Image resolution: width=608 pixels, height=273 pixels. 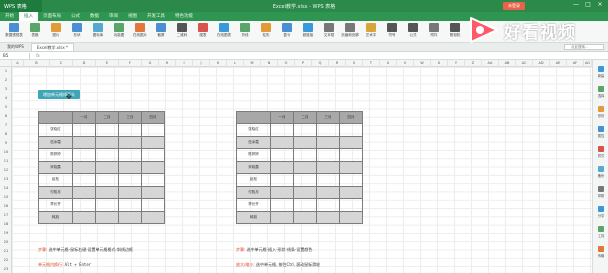 What do you see at coordinates (405, 63) in the screenshot?
I see `column-header-cell: V` at bounding box center [405, 63].